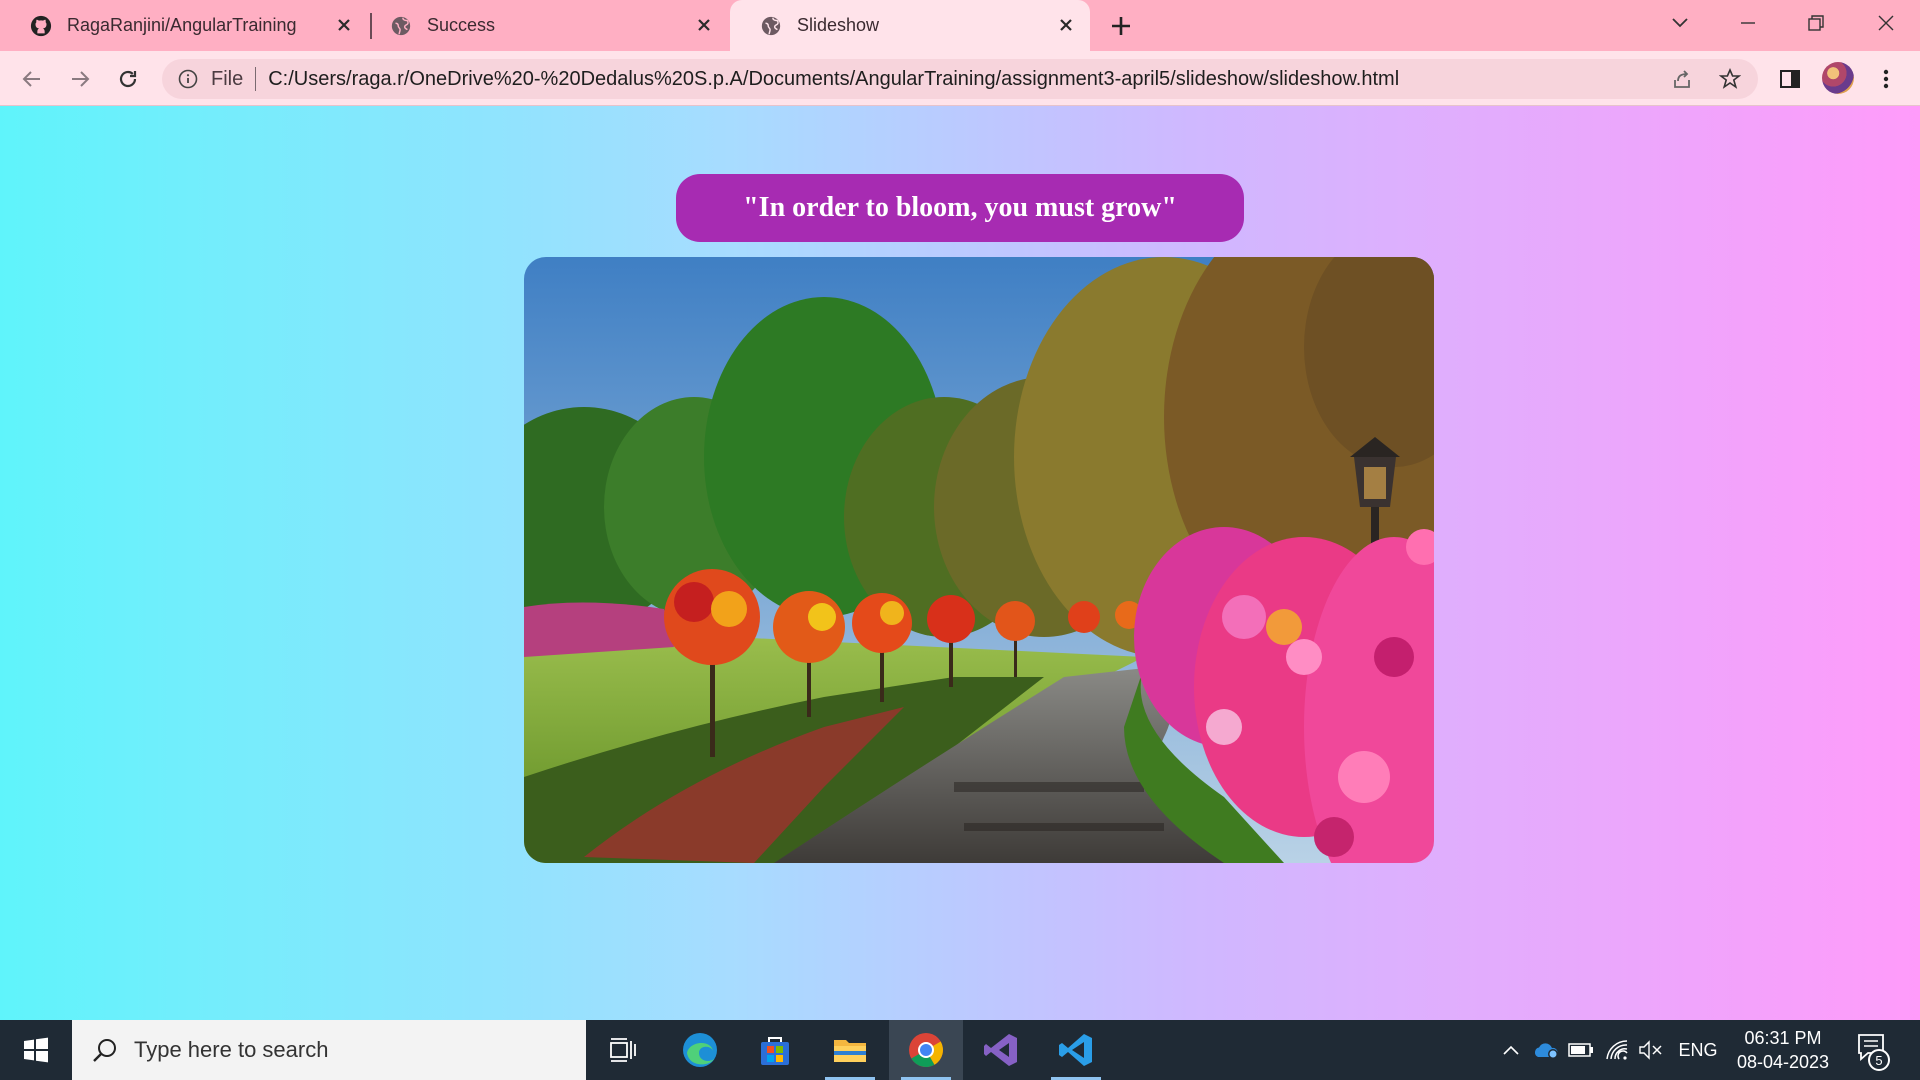 Image resolution: width=1920 pixels, height=1080 pixels. What do you see at coordinates (80, 79) in the screenshot?
I see `forward-button` at bounding box center [80, 79].